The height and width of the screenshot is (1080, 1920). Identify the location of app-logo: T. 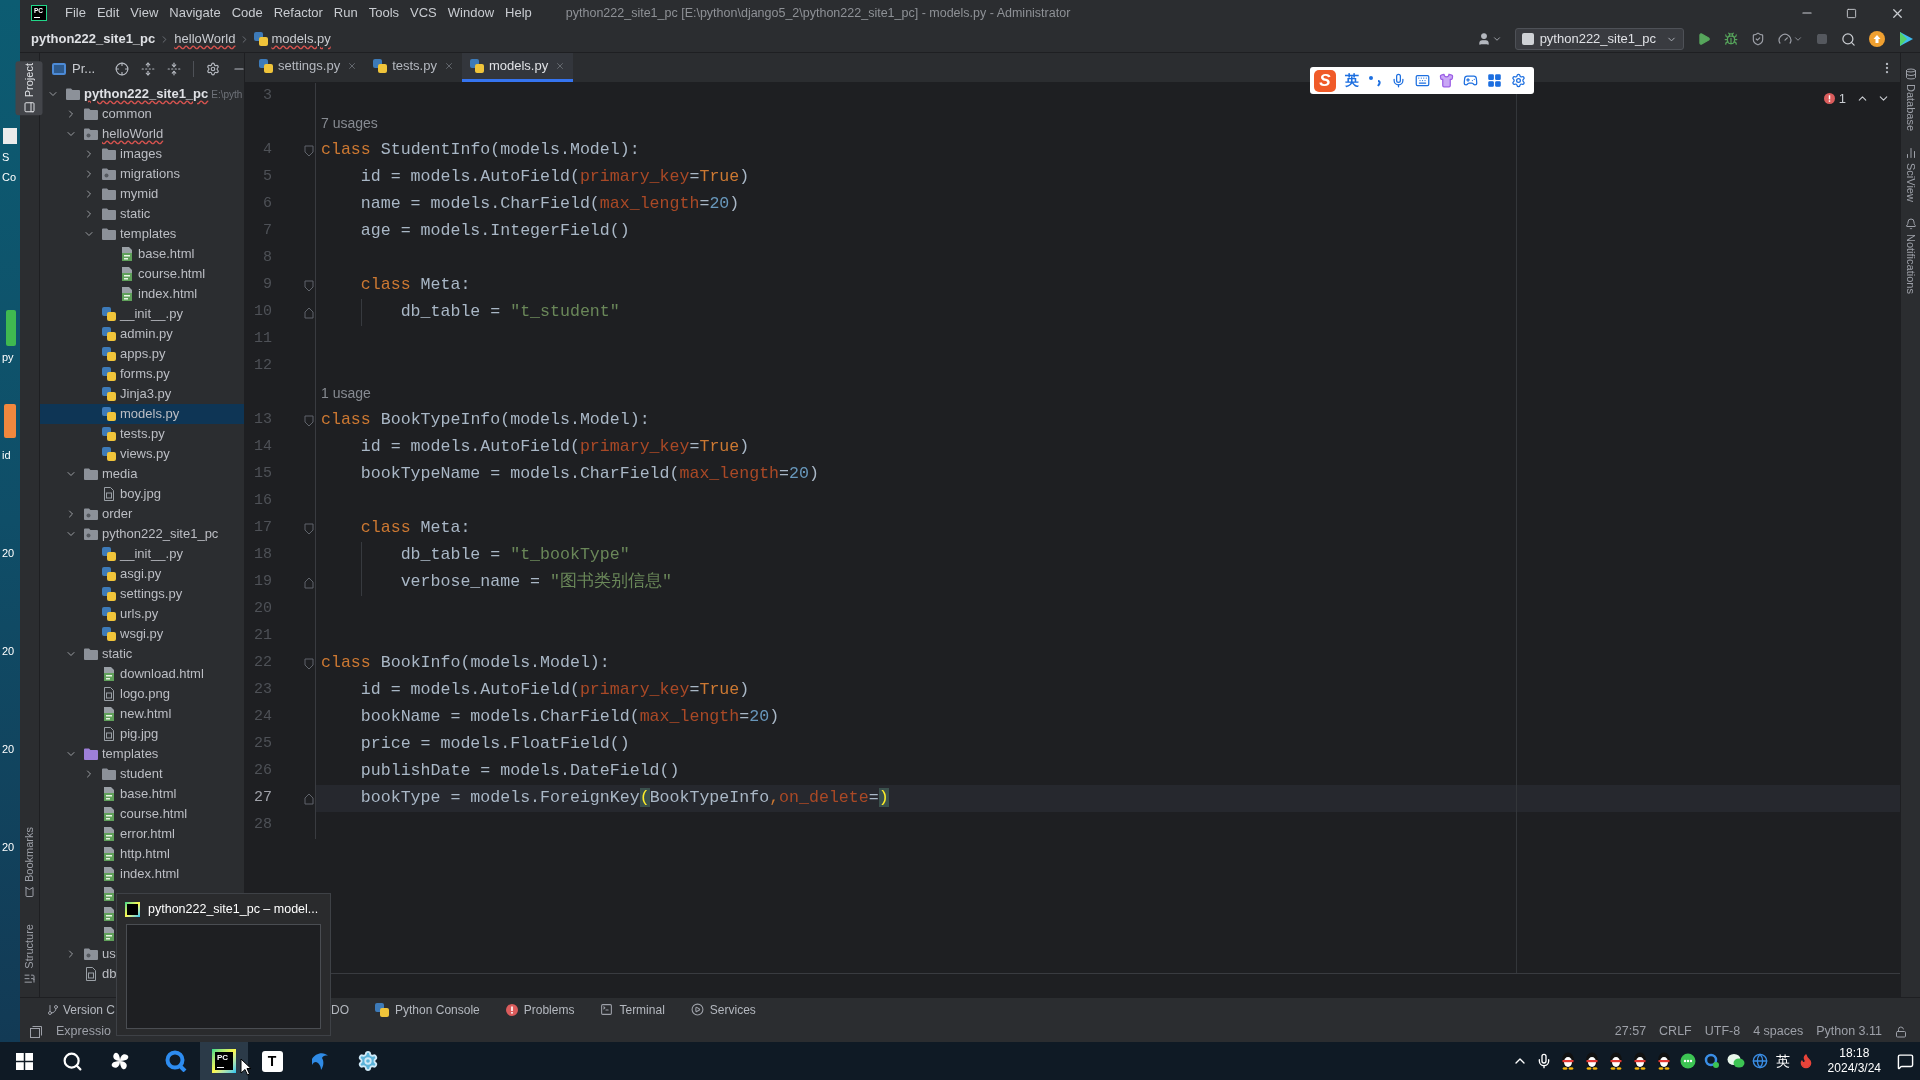
(272, 1061).